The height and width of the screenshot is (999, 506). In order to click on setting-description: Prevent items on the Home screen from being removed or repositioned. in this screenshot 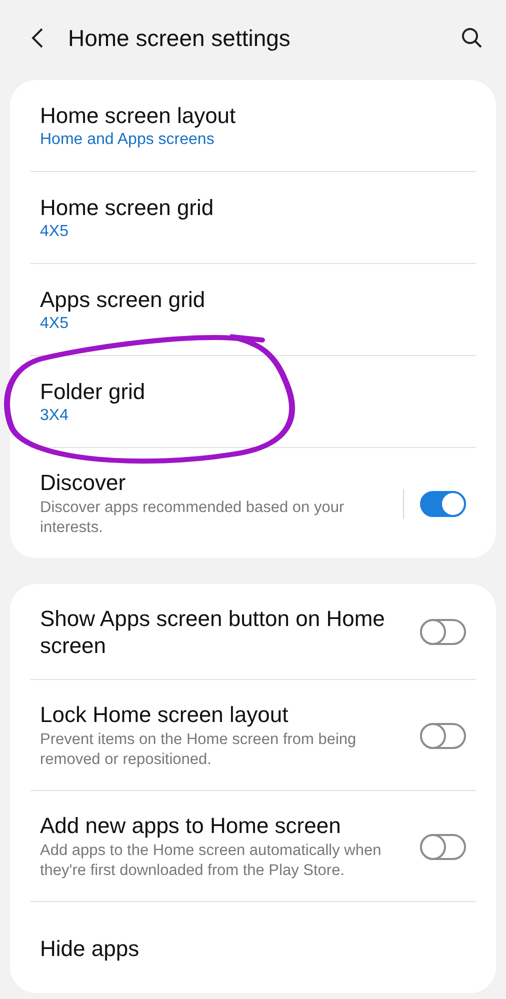, I will do `click(199, 750)`.